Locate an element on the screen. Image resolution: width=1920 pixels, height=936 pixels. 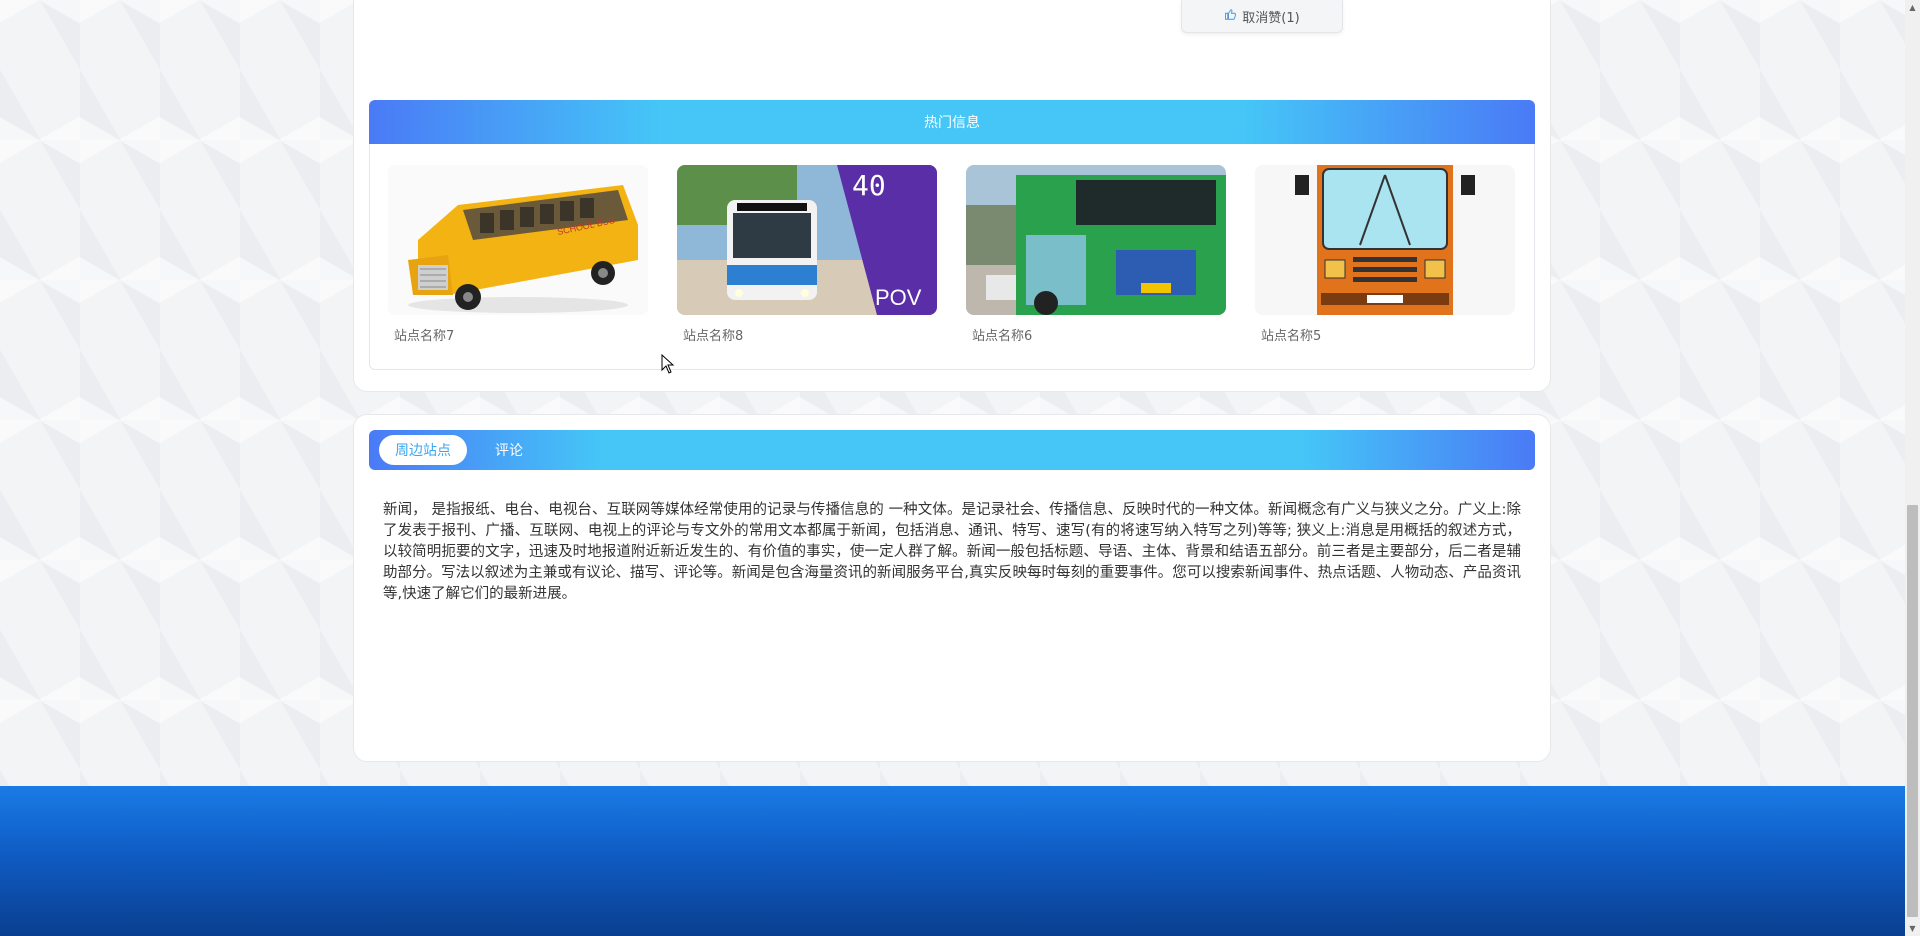
hot-item-name: 站点名称5 is located at coordinates (1385, 334).